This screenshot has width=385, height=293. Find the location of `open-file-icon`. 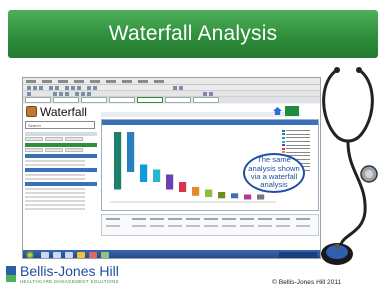

open-file-icon is located at coordinates (35, 88).